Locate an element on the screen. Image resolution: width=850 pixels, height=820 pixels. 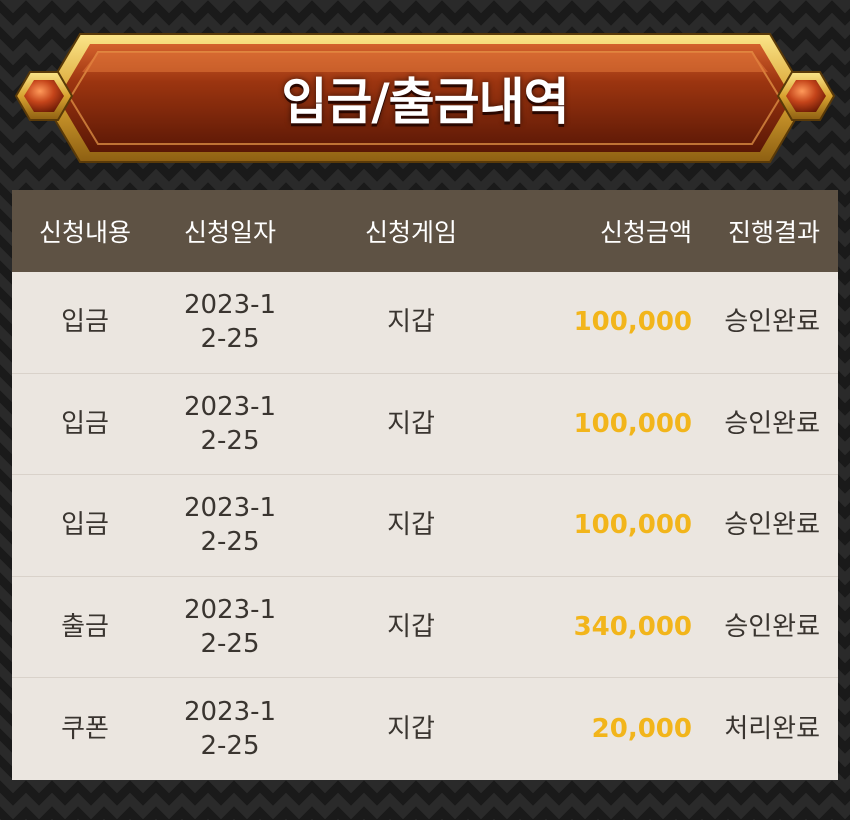
table-header: 신청내용 신청일자 신청게임 신청금액 진행결과 is located at coordinates (425, 231).